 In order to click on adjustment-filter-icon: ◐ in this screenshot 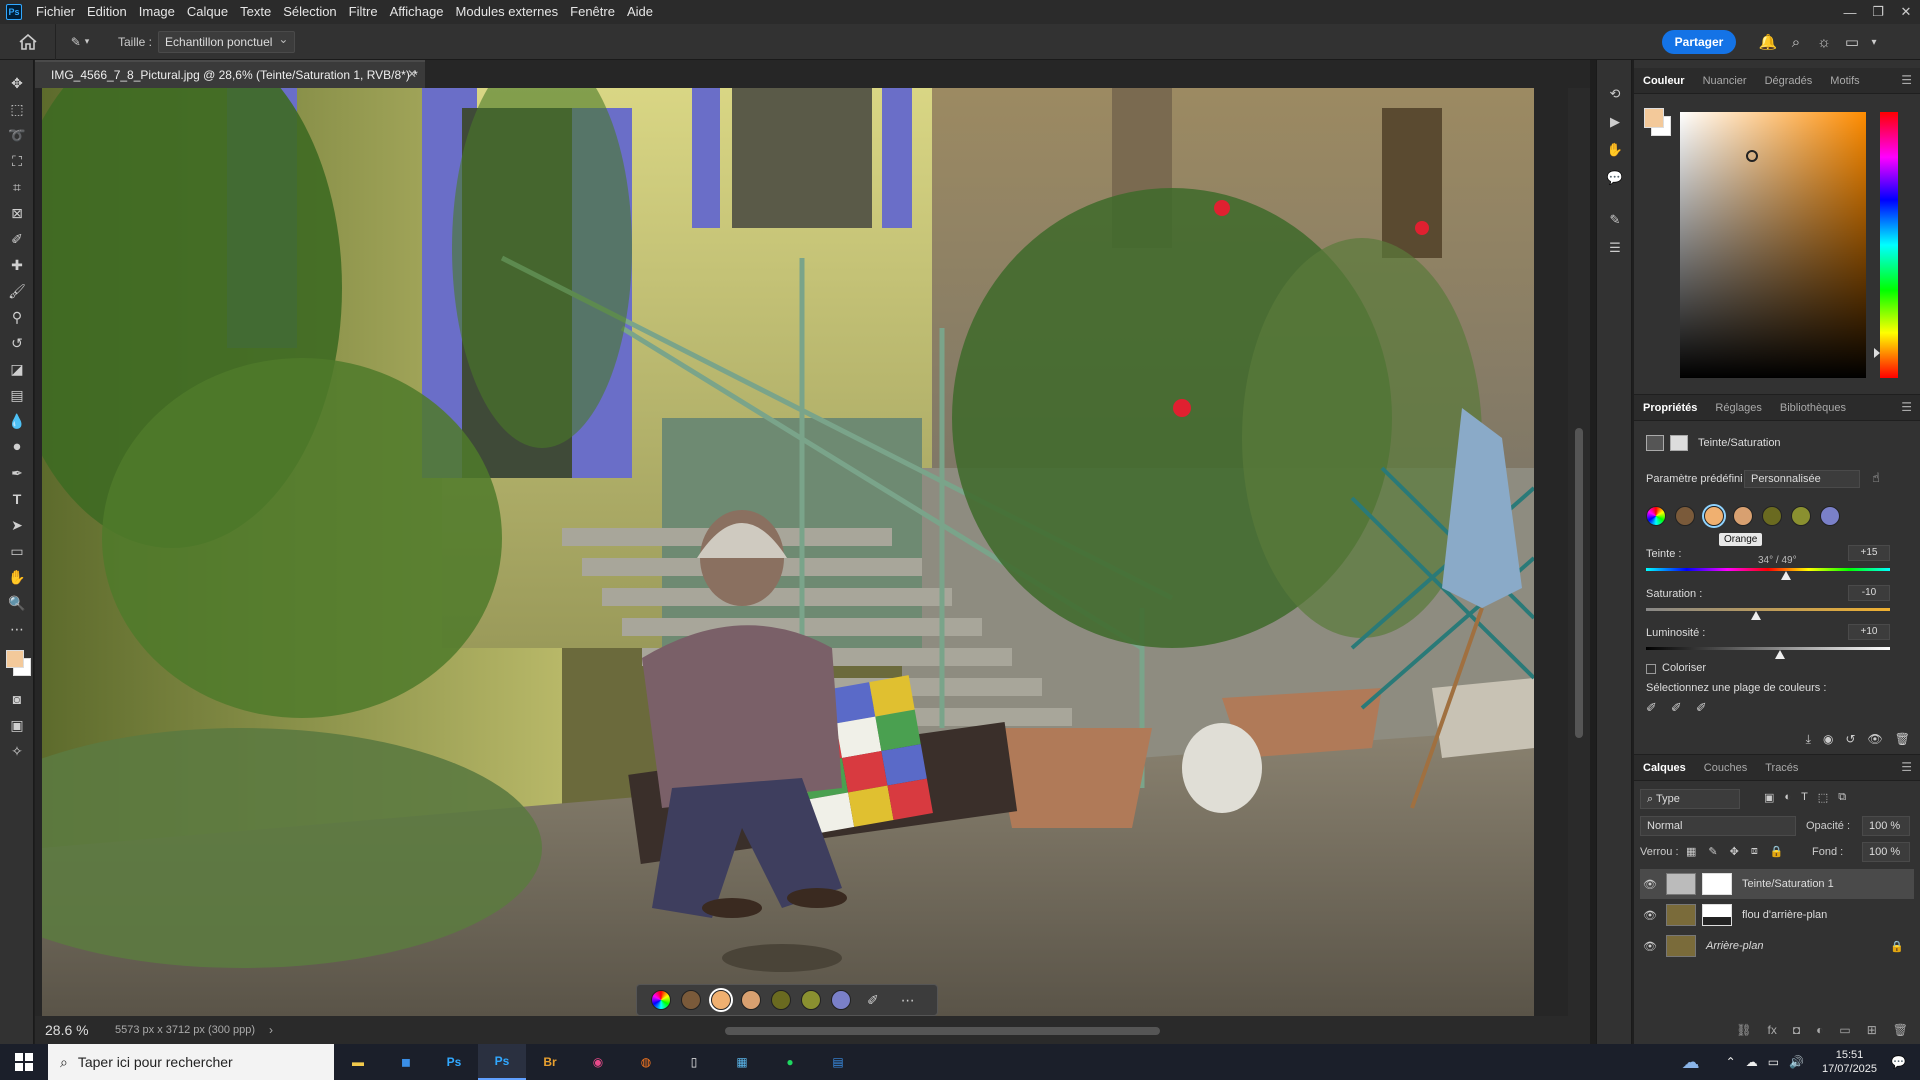, I will do `click(1787, 797)`.